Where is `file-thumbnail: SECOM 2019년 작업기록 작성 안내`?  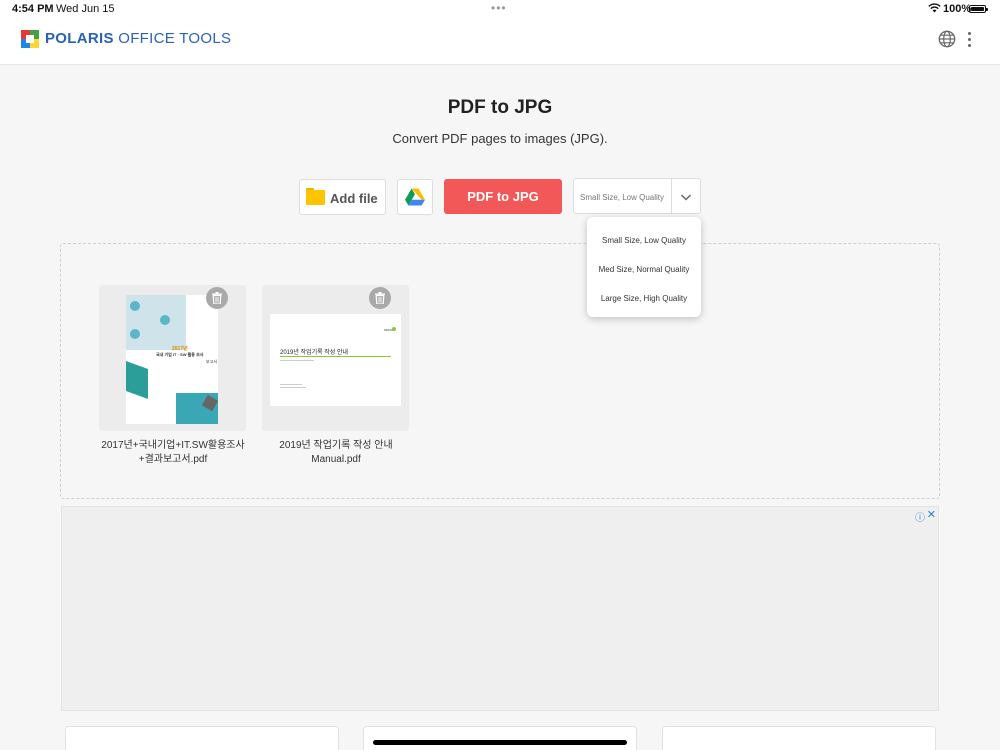 file-thumbnail: SECOM 2019년 작업기록 작성 안내 is located at coordinates (335, 360).